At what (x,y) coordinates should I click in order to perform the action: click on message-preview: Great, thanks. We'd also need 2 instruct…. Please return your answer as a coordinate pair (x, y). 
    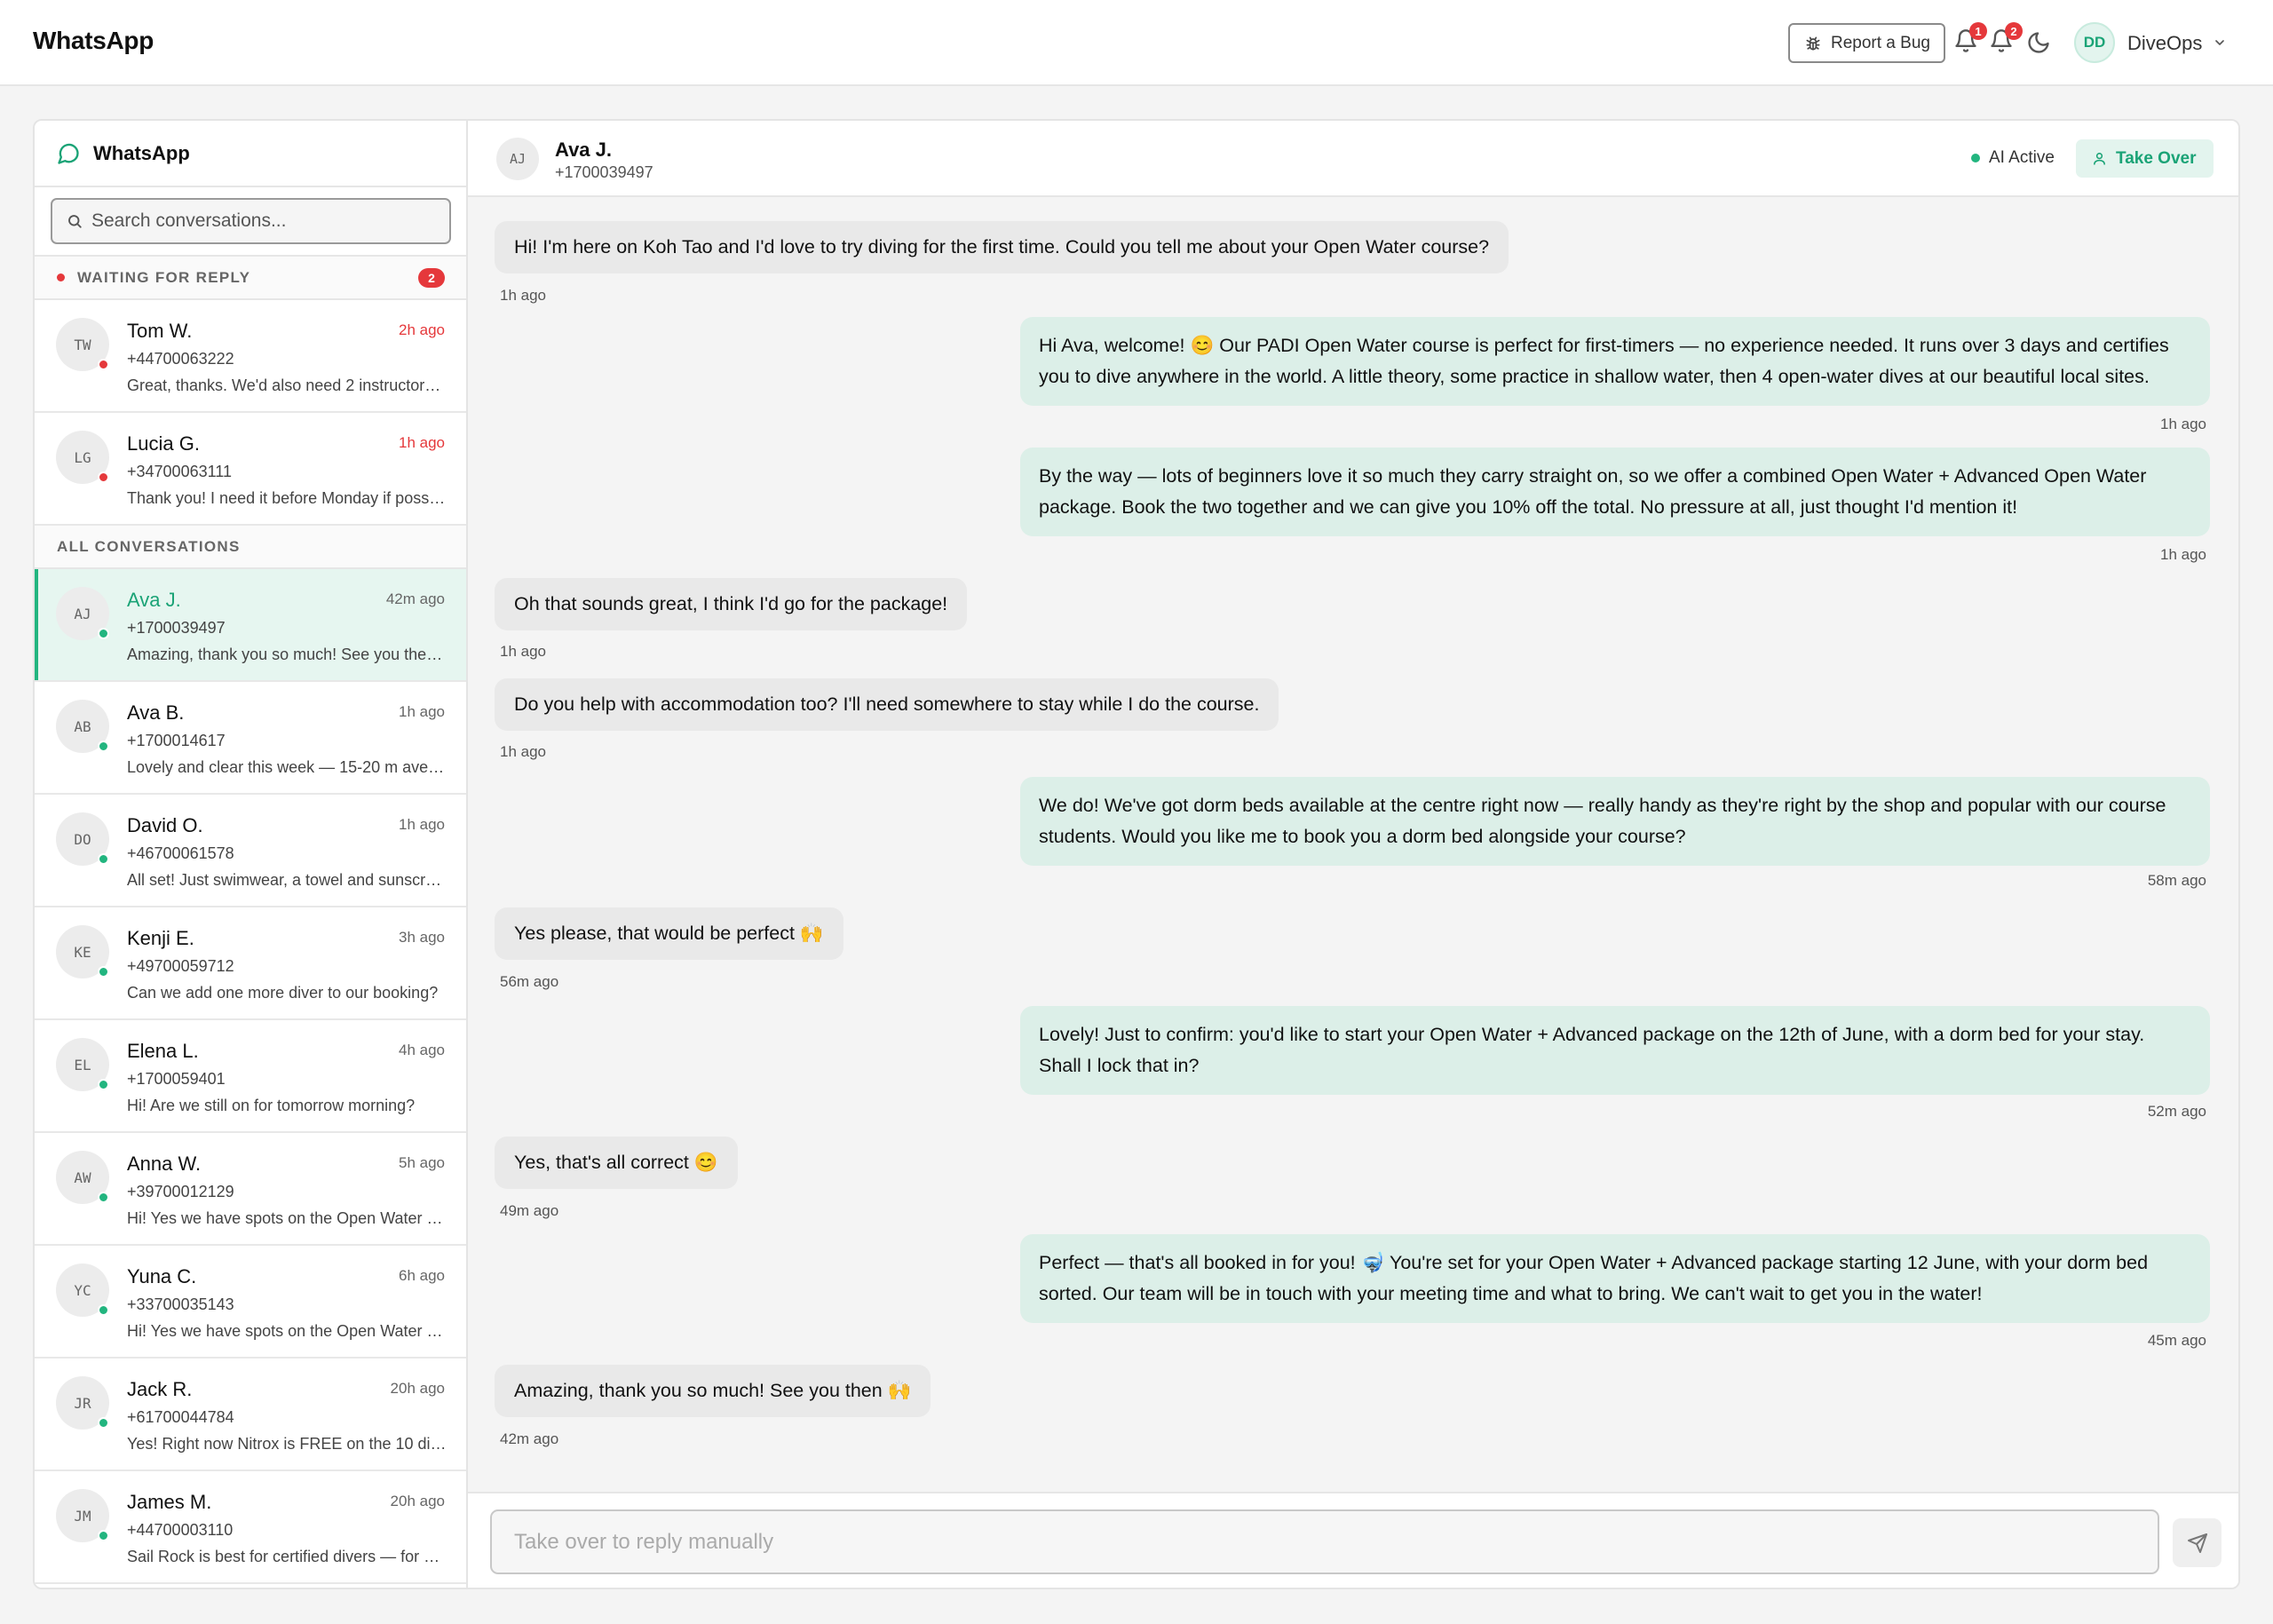
    Looking at the image, I should click on (287, 385).